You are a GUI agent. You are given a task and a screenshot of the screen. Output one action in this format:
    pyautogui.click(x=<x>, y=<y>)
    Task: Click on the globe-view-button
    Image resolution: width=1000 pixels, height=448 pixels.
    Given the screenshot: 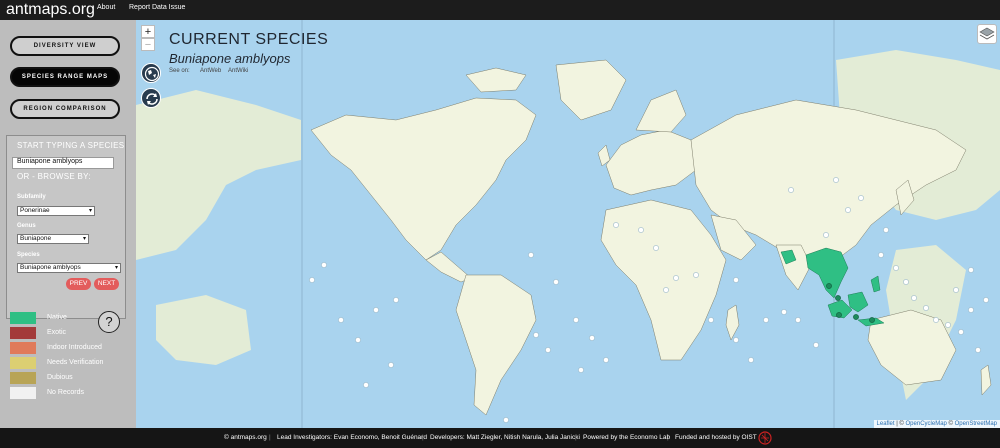 What is the action you would take?
    pyautogui.click(x=151, y=73)
    